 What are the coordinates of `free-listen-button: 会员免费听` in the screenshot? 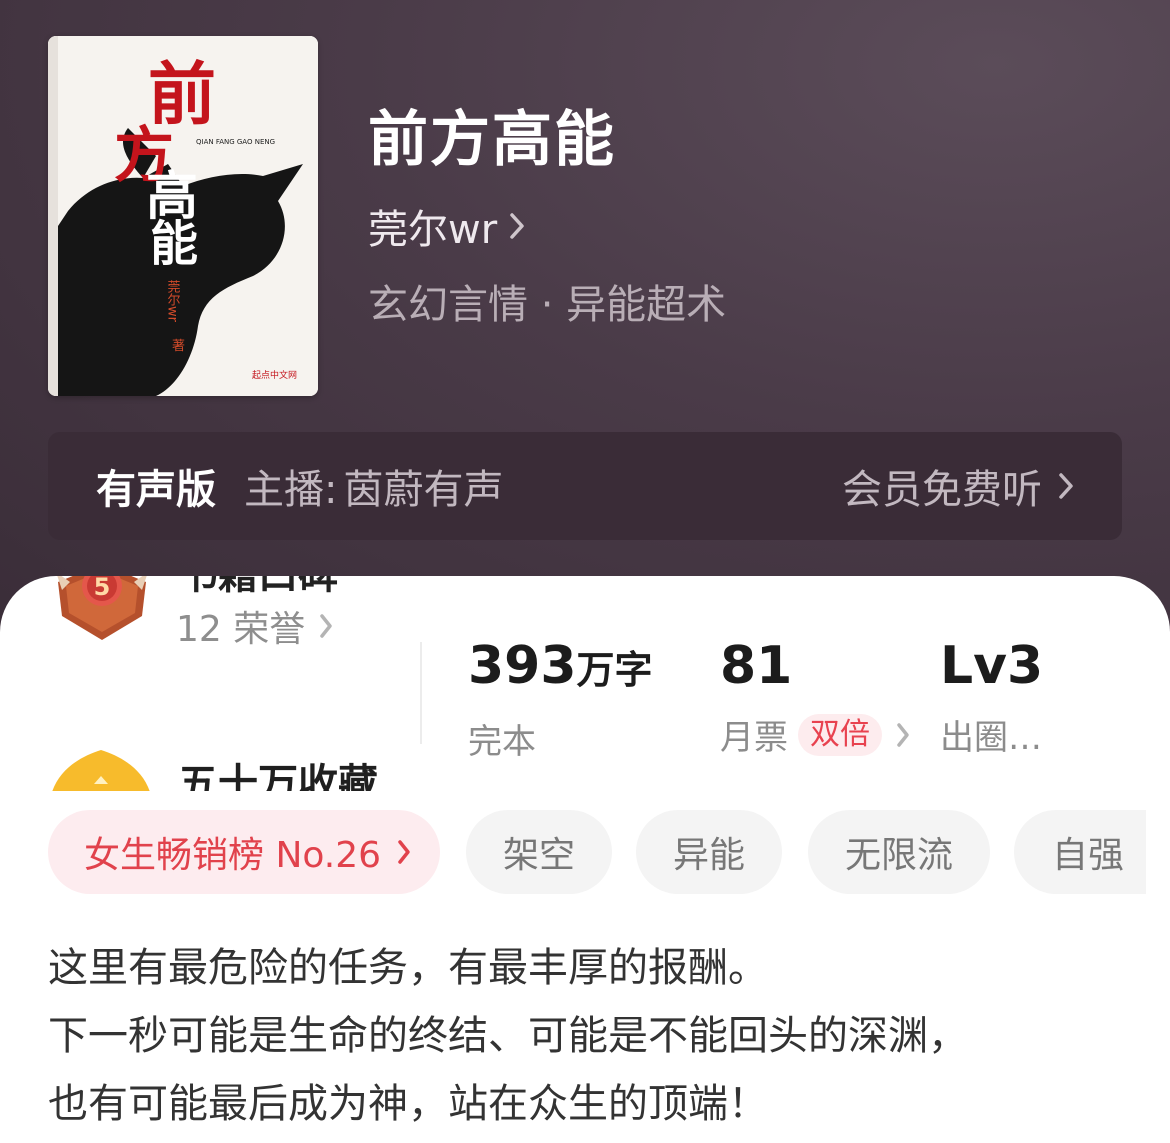 It's located at (958, 486).